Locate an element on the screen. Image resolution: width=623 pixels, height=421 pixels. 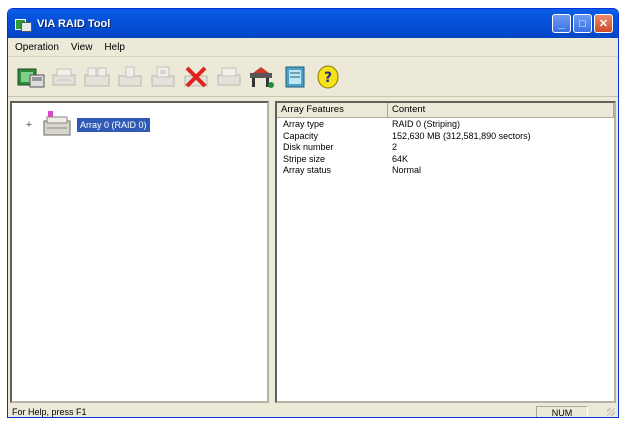
printer-icon is located at coordinates (228, 76).